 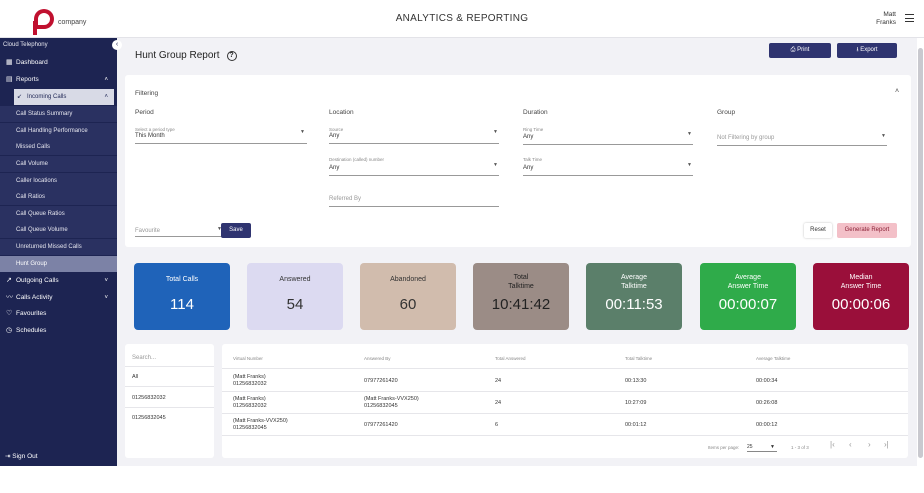 I want to click on chevron-down-icon: ˅, so click(x=106, y=281).